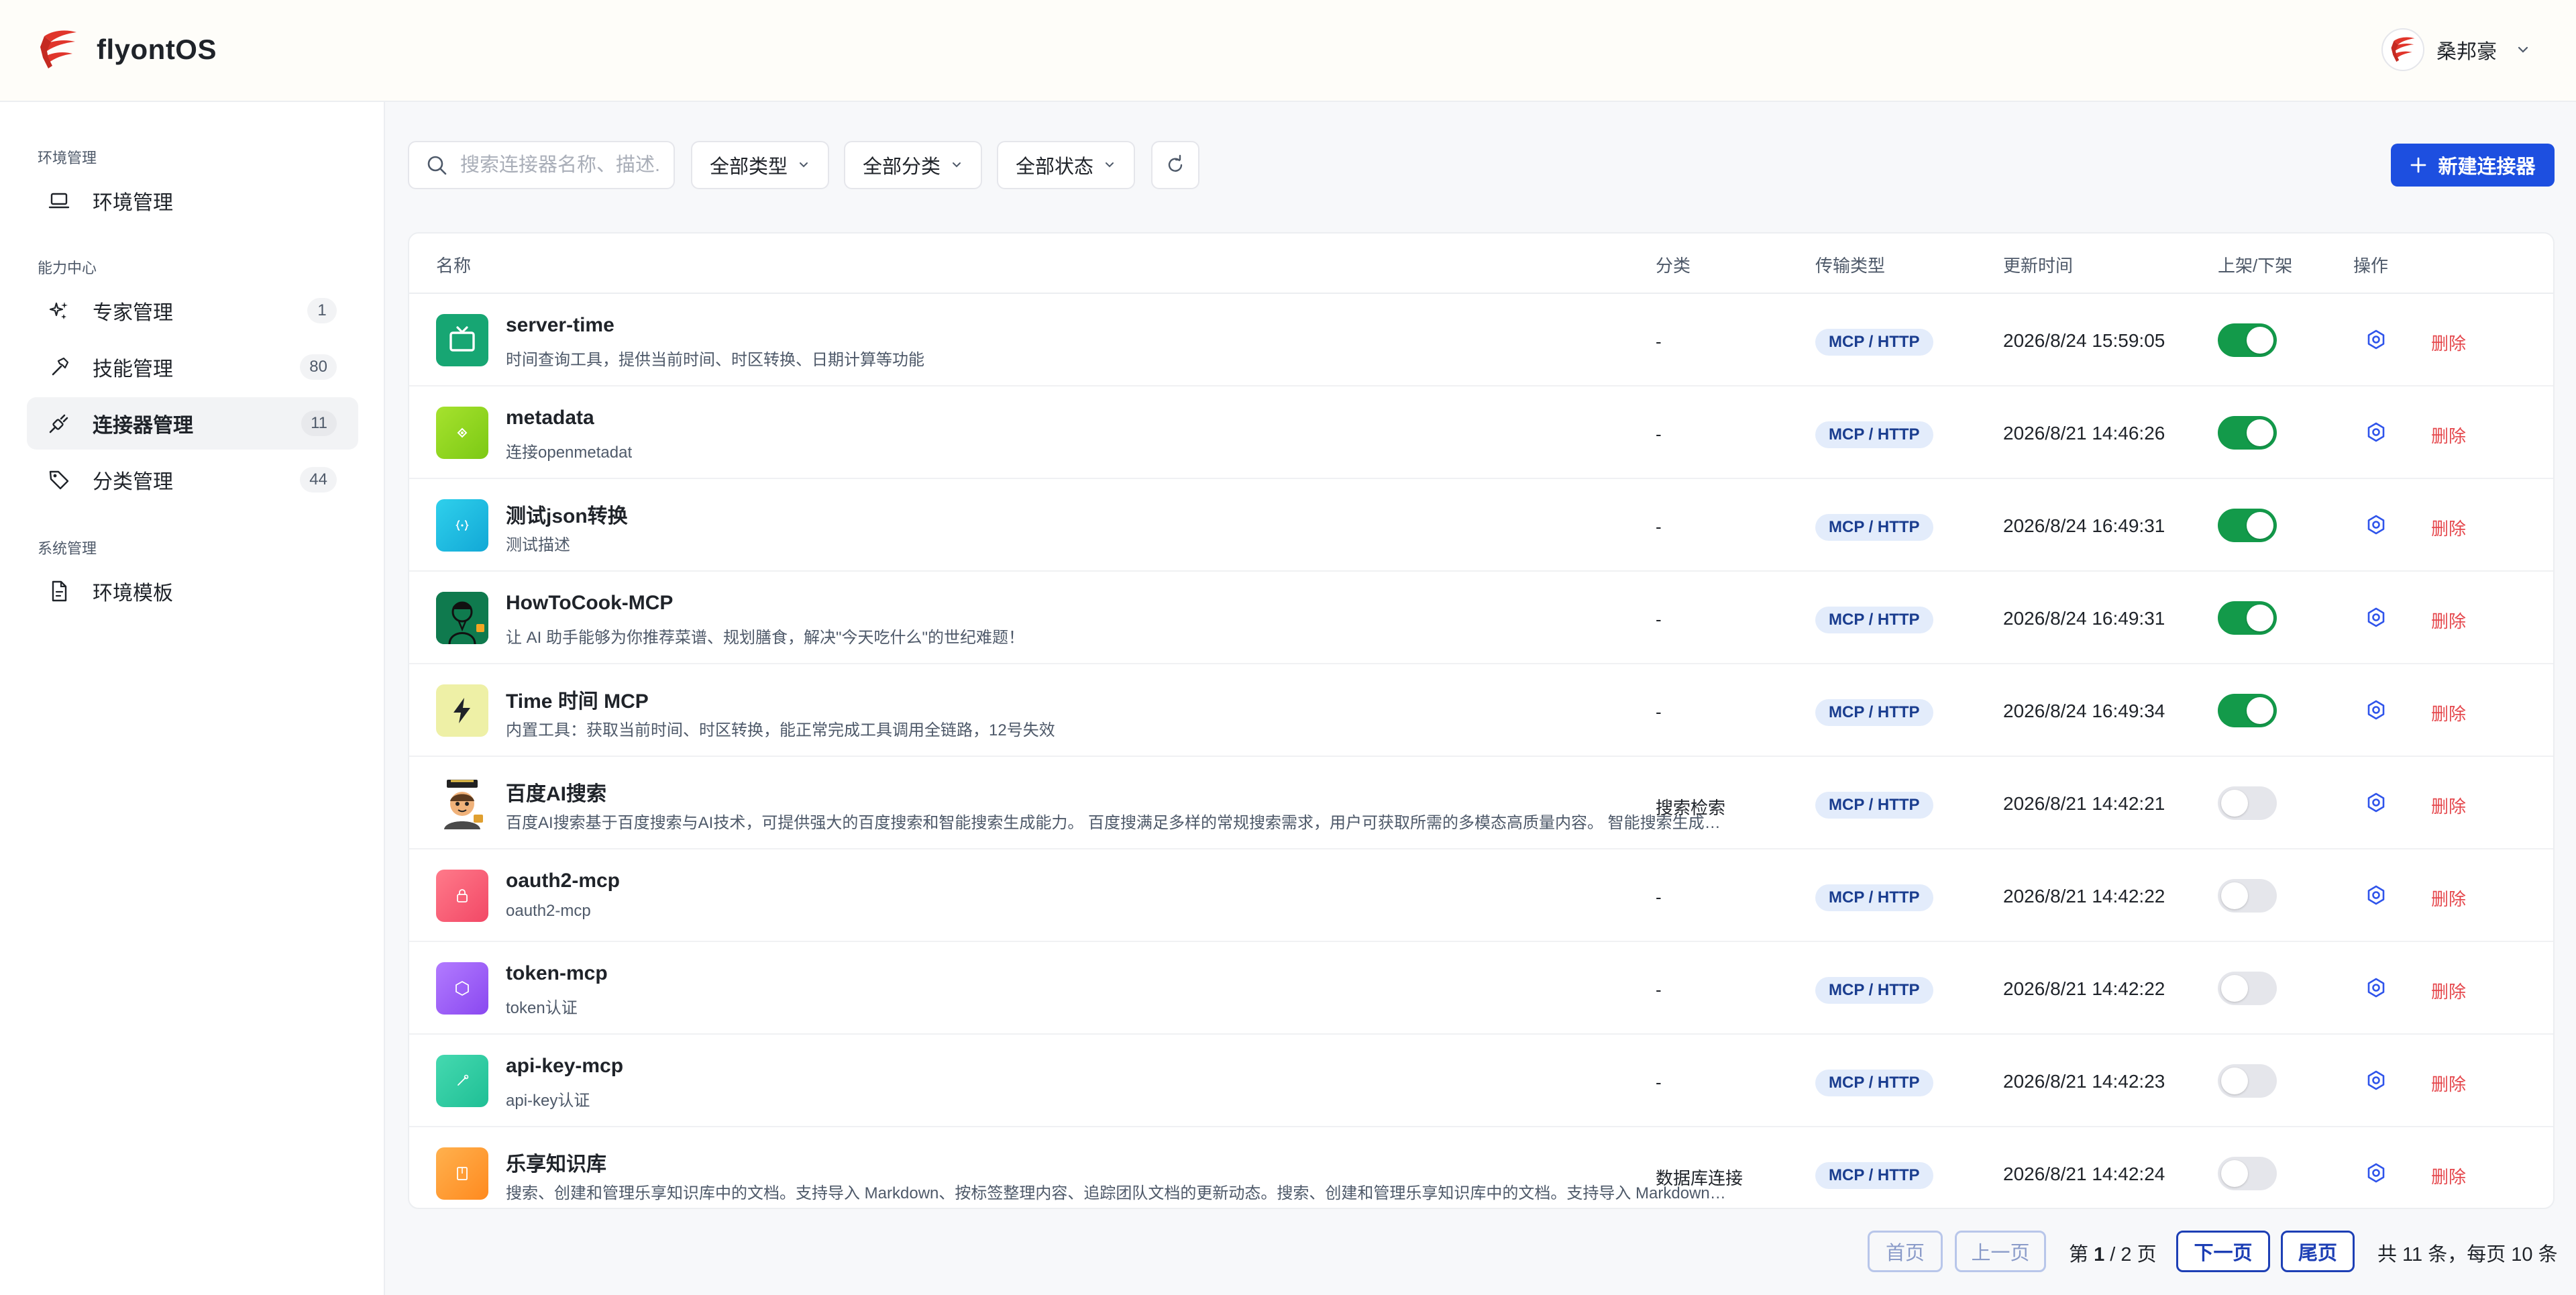  What do you see at coordinates (192, 480) in the screenshot?
I see `sidebar-item-categories: 分类管理 44` at bounding box center [192, 480].